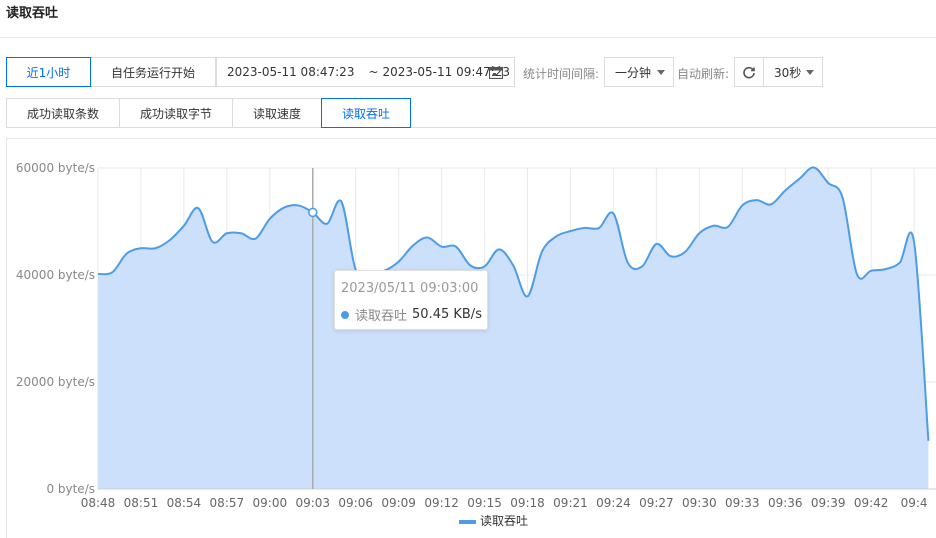  I want to click on hover-point, so click(313, 212).